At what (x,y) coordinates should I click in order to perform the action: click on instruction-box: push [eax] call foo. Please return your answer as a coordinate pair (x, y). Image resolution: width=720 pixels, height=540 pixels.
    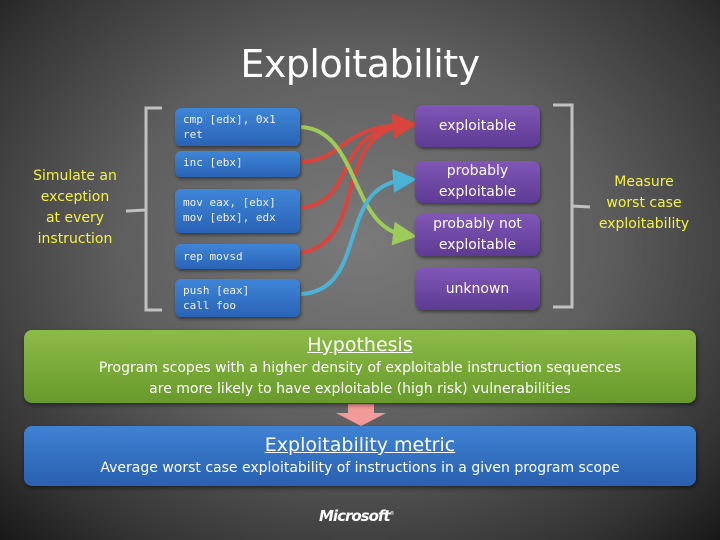
    Looking at the image, I should click on (237, 298).